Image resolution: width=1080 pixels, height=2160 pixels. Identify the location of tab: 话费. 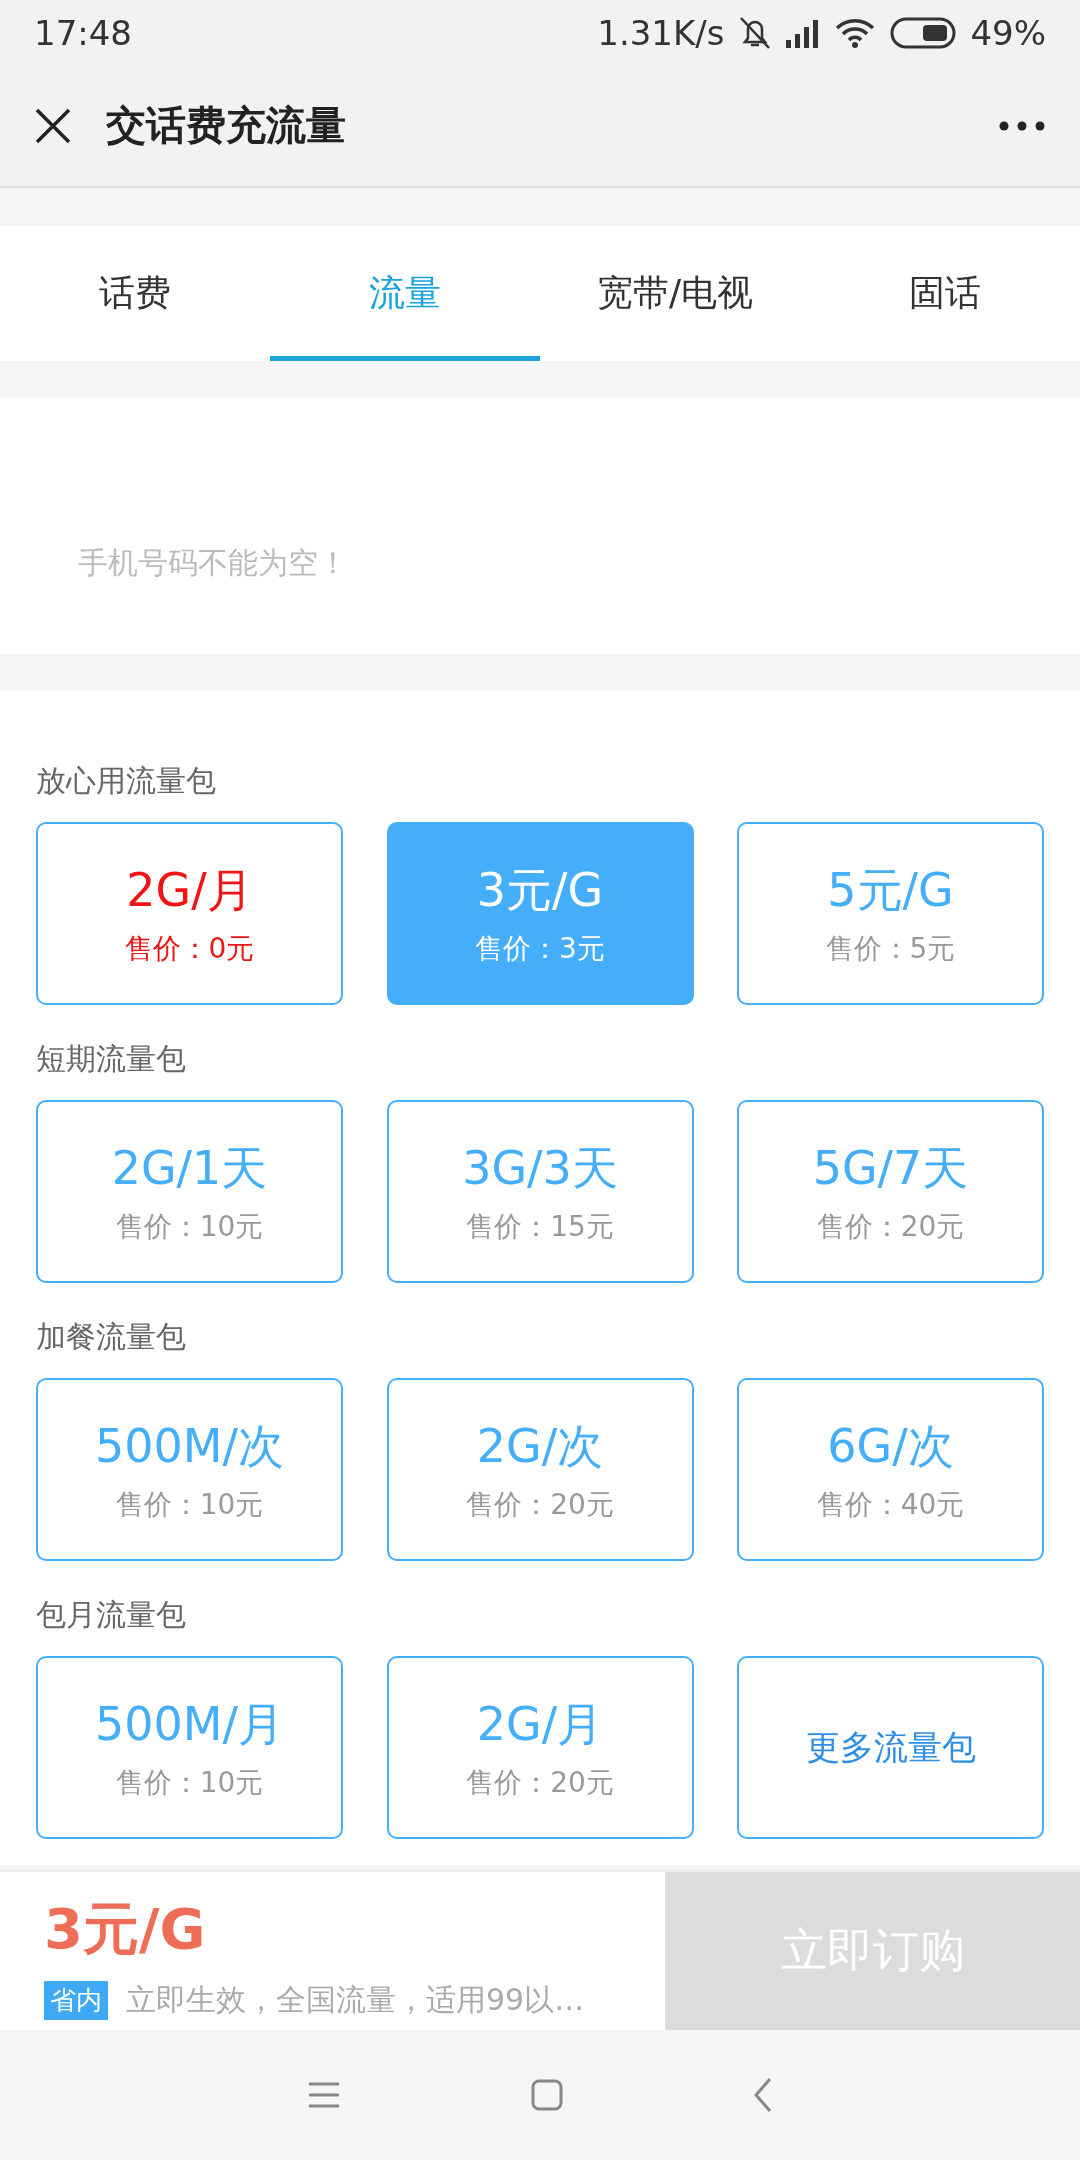
(135, 293).